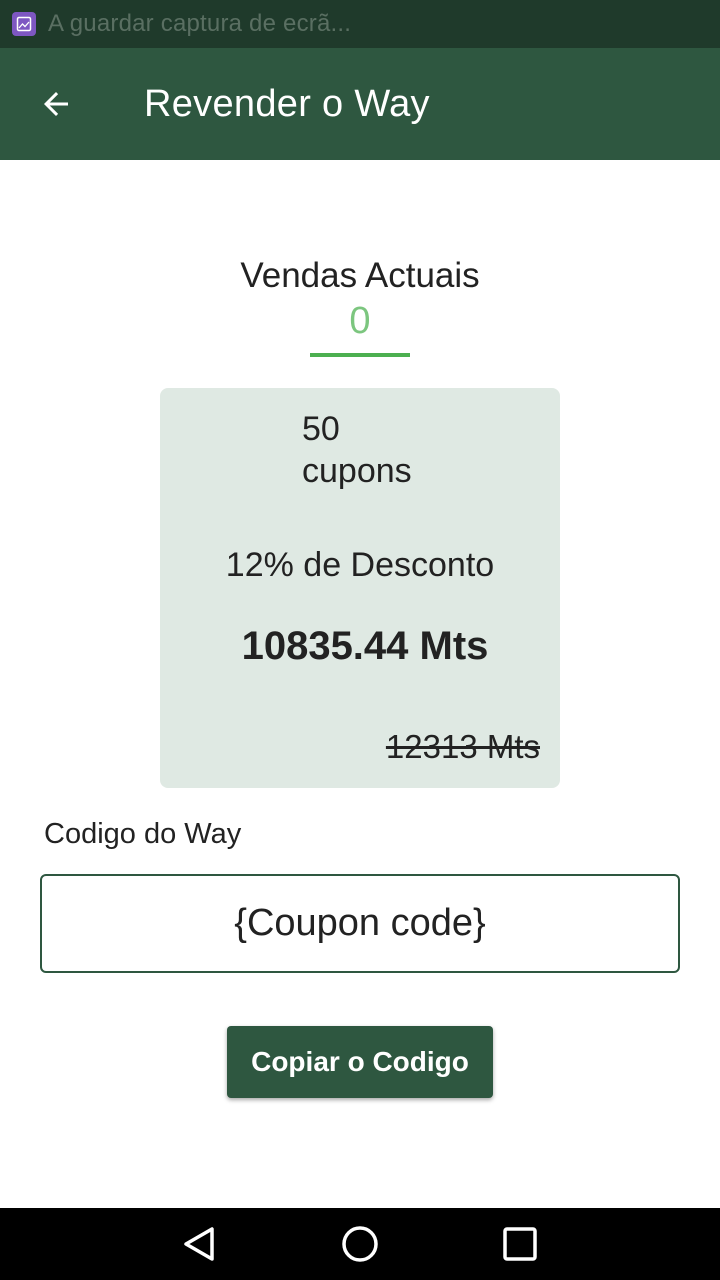 This screenshot has width=720, height=1280. I want to click on nav-recents-button, so click(520, 1244).